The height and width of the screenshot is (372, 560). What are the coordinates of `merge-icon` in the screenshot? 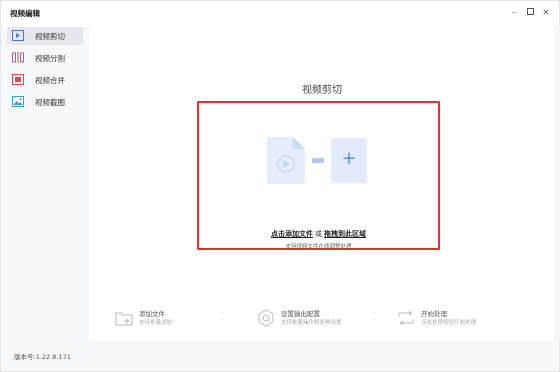 It's located at (18, 79).